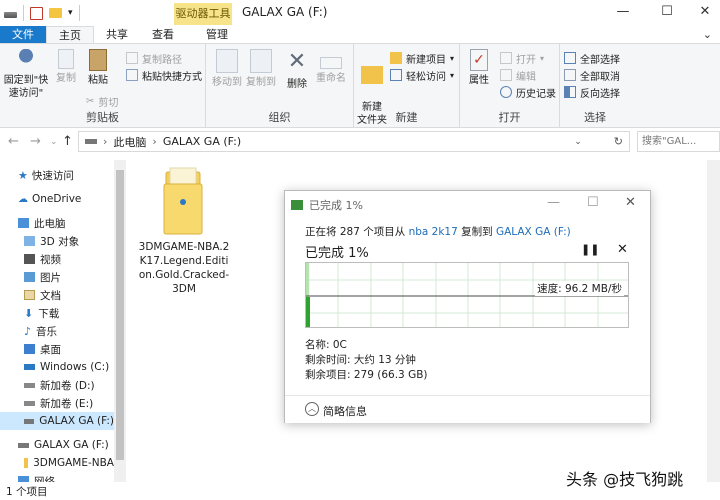 This screenshot has width=720, height=500. Describe the element at coordinates (590, 249) in the screenshot. I see `pause-button: ❚❚` at that location.